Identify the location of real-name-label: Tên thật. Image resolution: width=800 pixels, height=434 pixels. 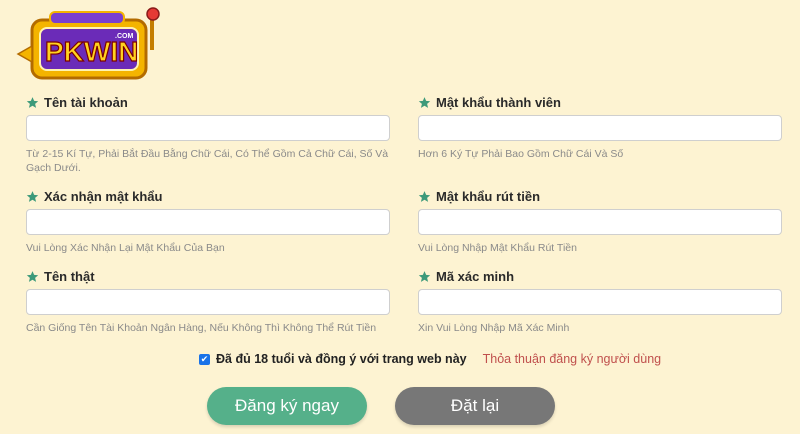
(69, 276).